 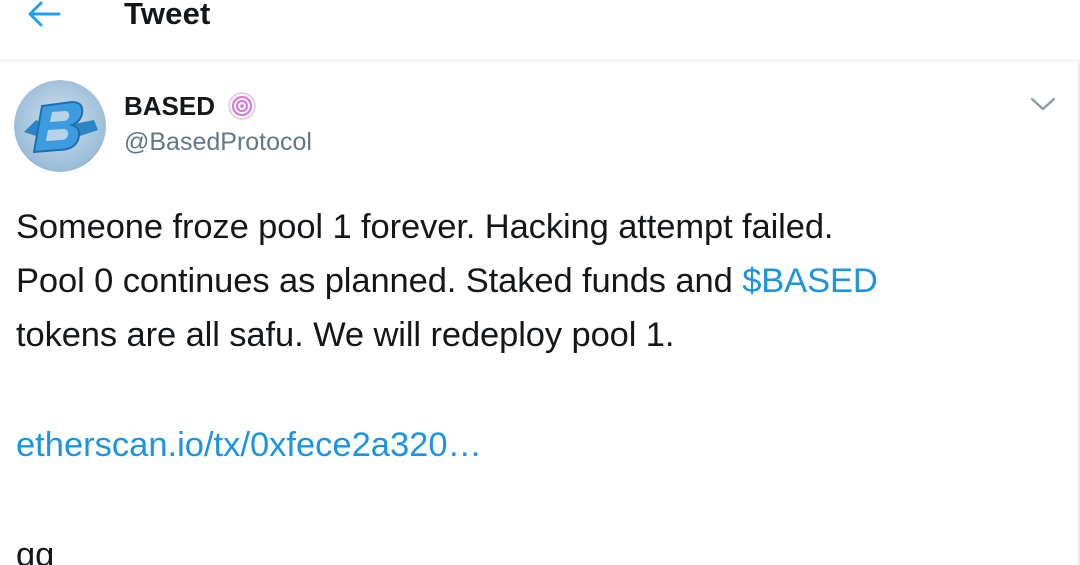 What do you see at coordinates (810, 281) in the screenshot?
I see `cashtag-link: $BASED` at bounding box center [810, 281].